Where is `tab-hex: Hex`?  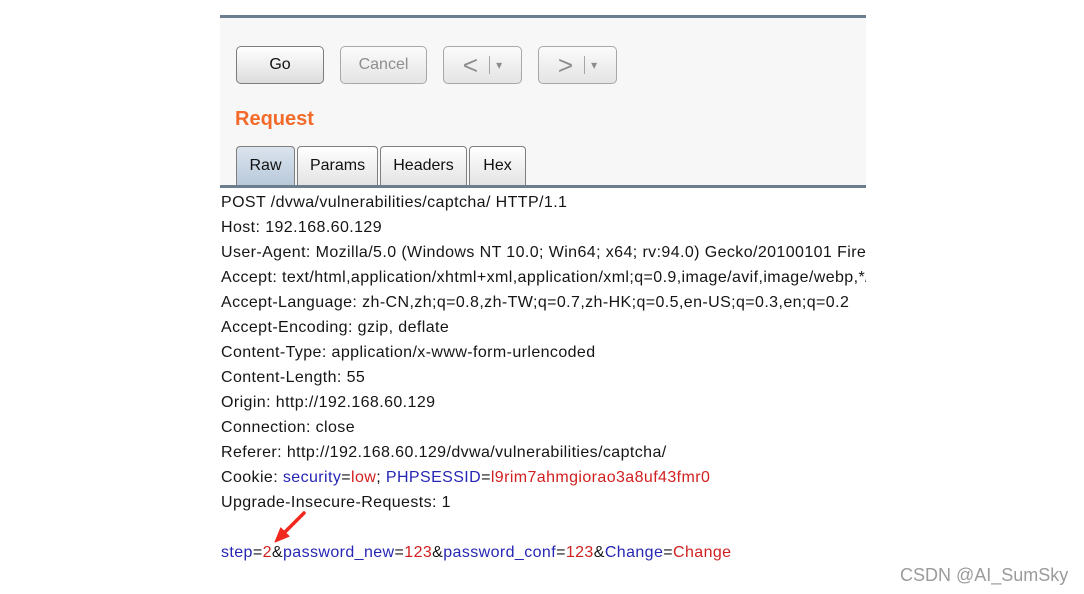
tab-hex: Hex is located at coordinates (497, 165).